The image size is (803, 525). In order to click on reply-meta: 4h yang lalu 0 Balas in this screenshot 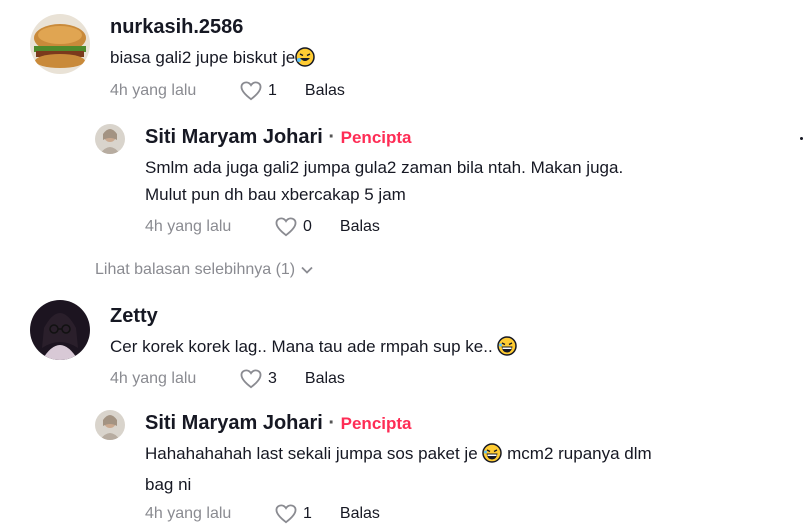, I will do `click(262, 227)`.